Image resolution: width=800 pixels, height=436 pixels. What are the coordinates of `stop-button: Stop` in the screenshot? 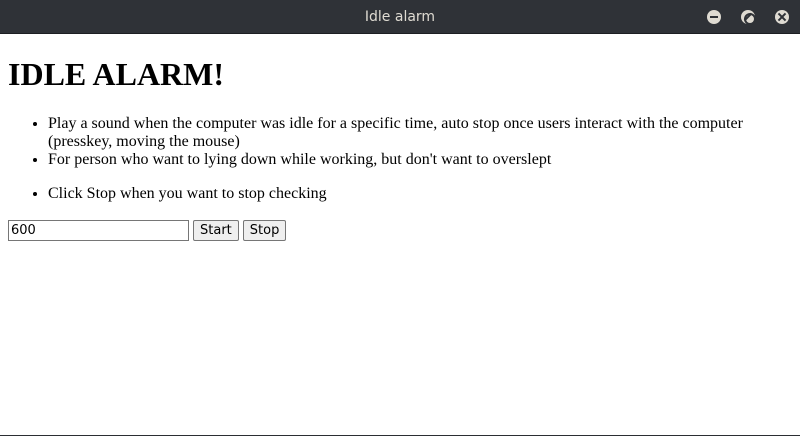 It's located at (264, 230).